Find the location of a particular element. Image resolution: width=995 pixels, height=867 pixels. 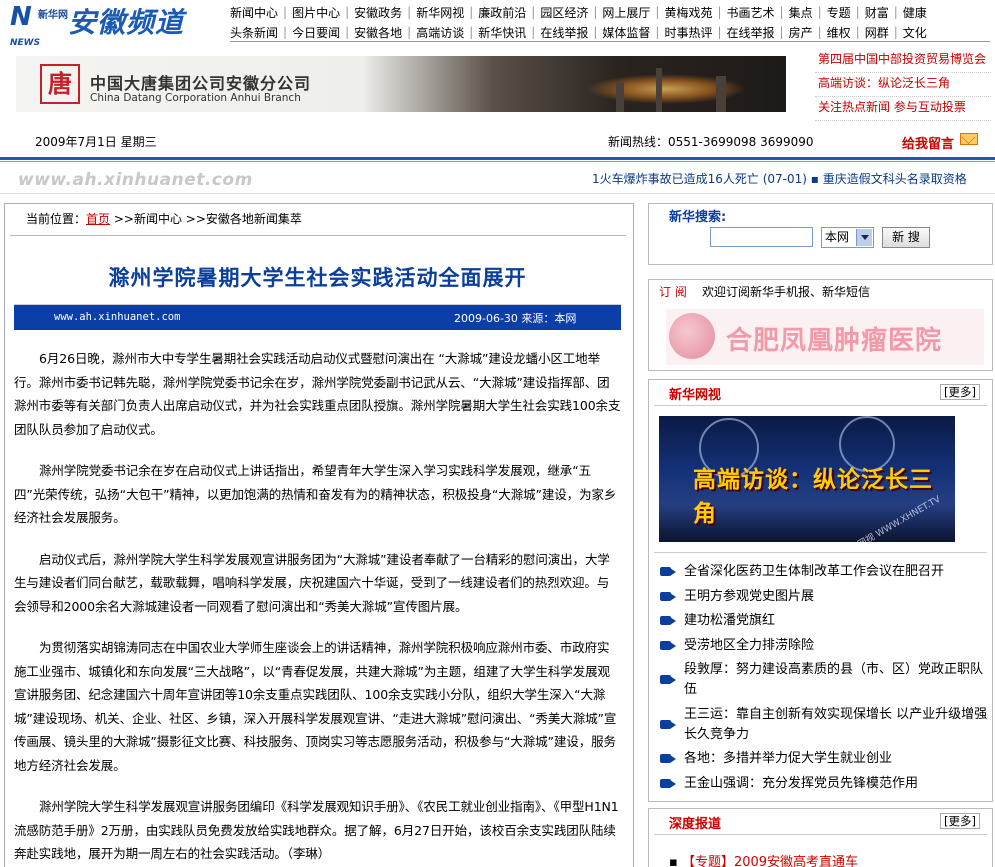

promo-link: 高端访谈：纵论泛长三角 is located at coordinates (903, 85).